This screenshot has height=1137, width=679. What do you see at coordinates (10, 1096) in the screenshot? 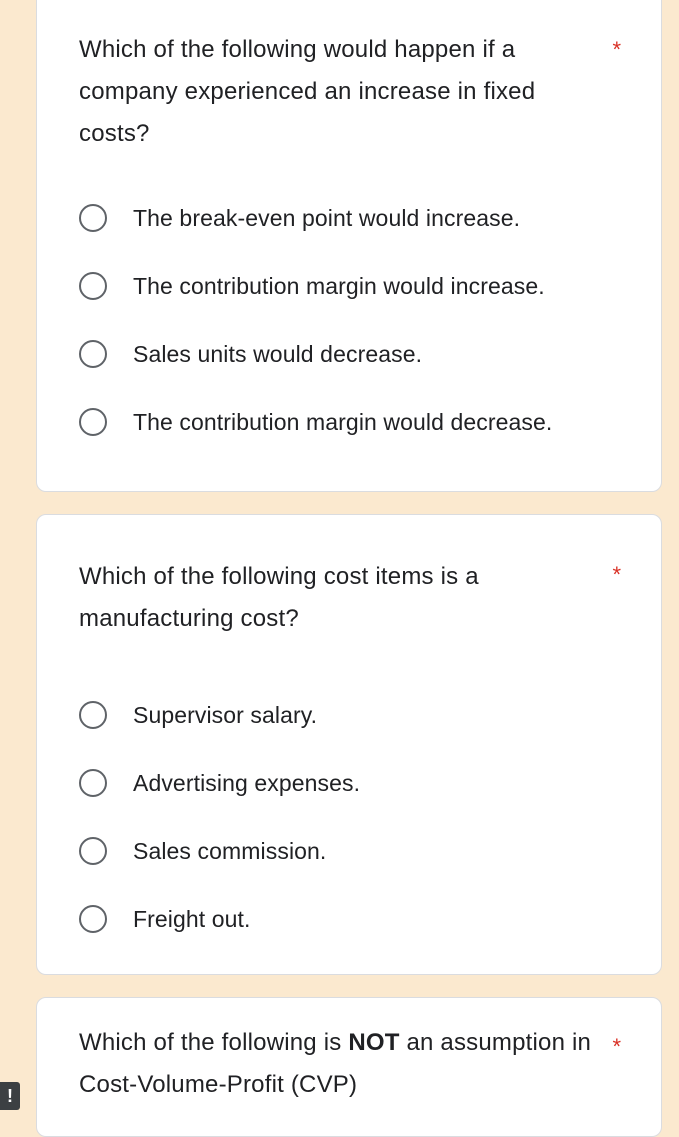
I see `alert-icon: !` at bounding box center [10, 1096].